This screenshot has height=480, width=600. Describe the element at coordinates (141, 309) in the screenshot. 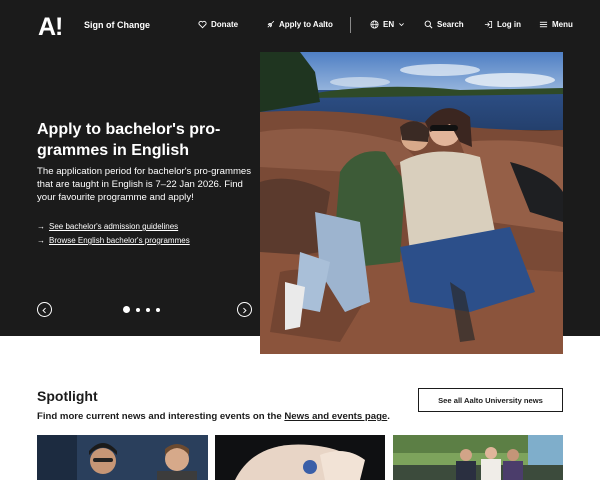

I see `carousel-dots` at that location.